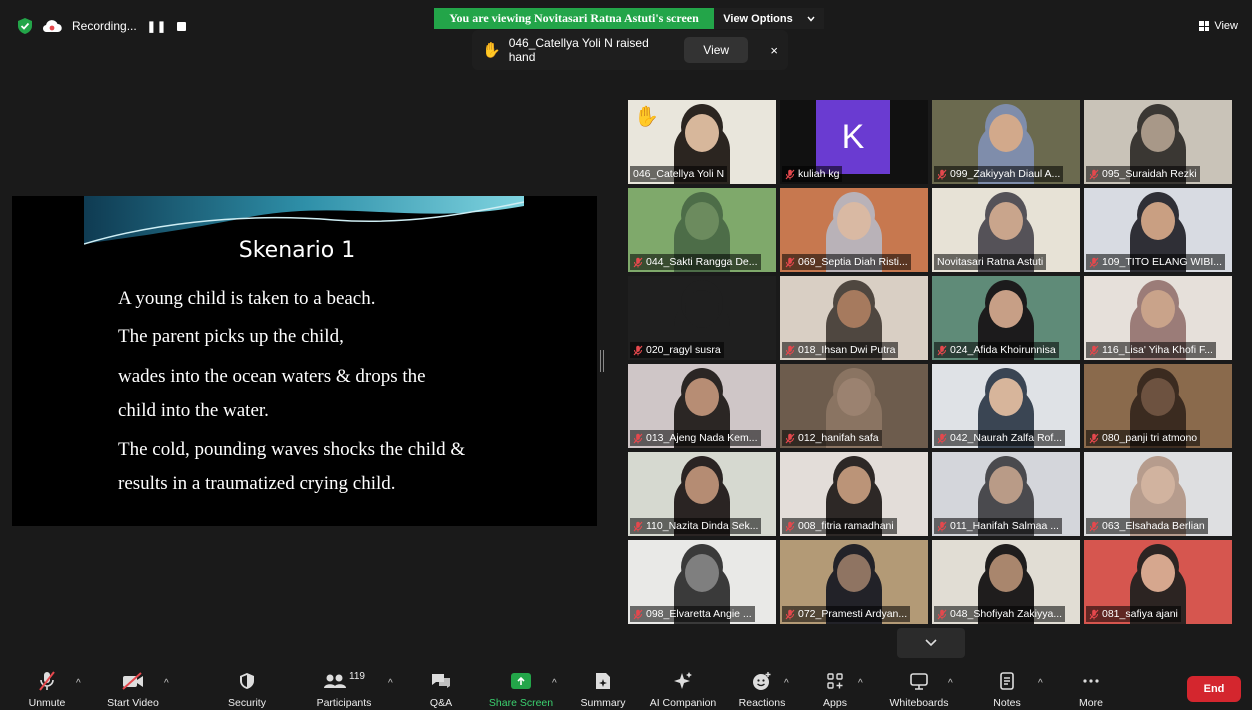 The height and width of the screenshot is (710, 1252). What do you see at coordinates (554, 683) in the screenshot?
I see `share-options-caret: ^` at bounding box center [554, 683].